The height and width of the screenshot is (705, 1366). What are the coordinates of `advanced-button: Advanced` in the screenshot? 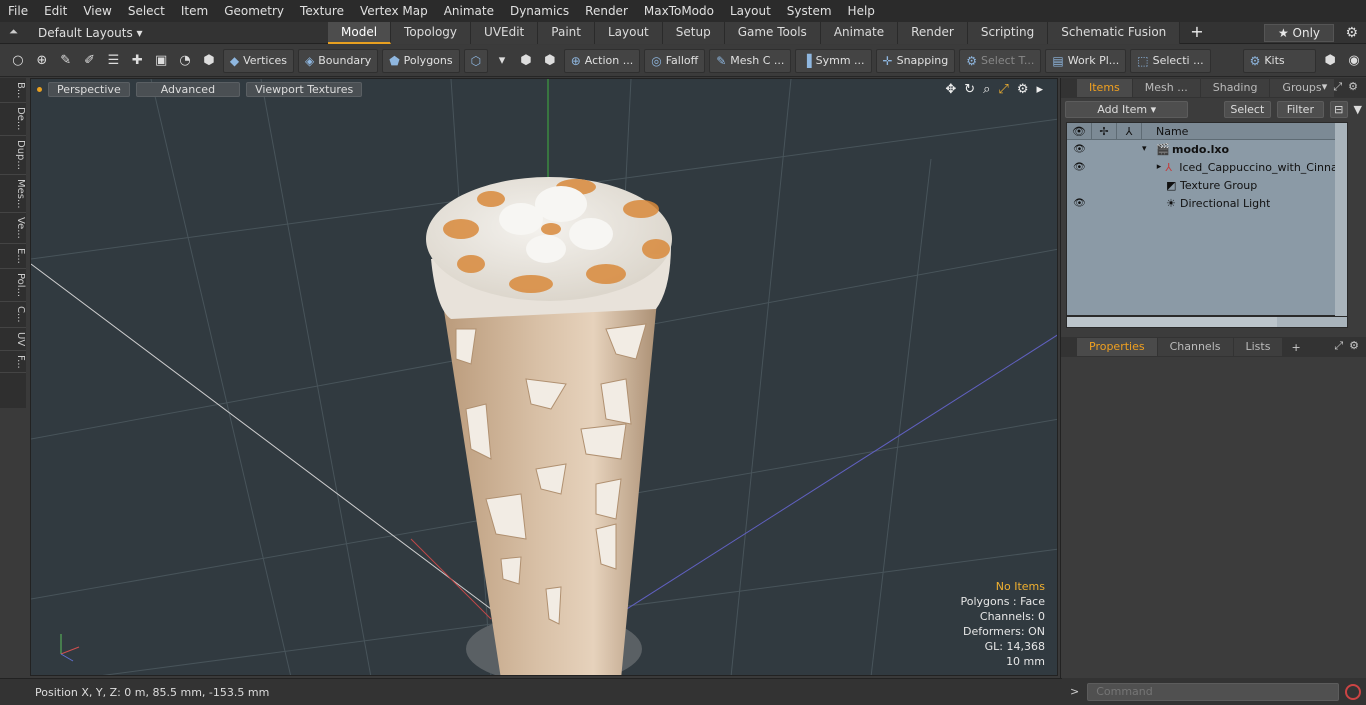 It's located at (188, 89).